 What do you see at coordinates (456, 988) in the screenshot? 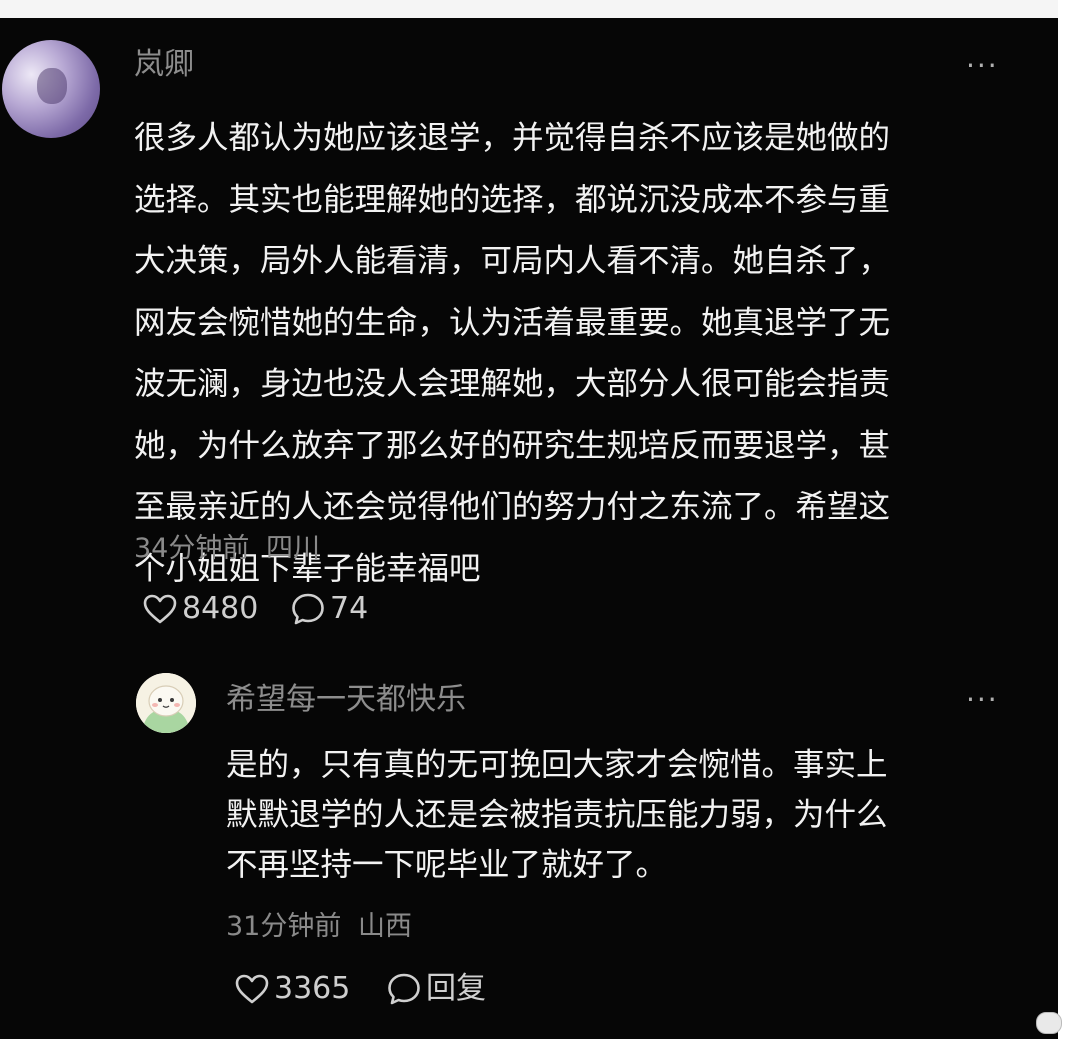
I see `reply-button-label: 回复` at bounding box center [456, 988].